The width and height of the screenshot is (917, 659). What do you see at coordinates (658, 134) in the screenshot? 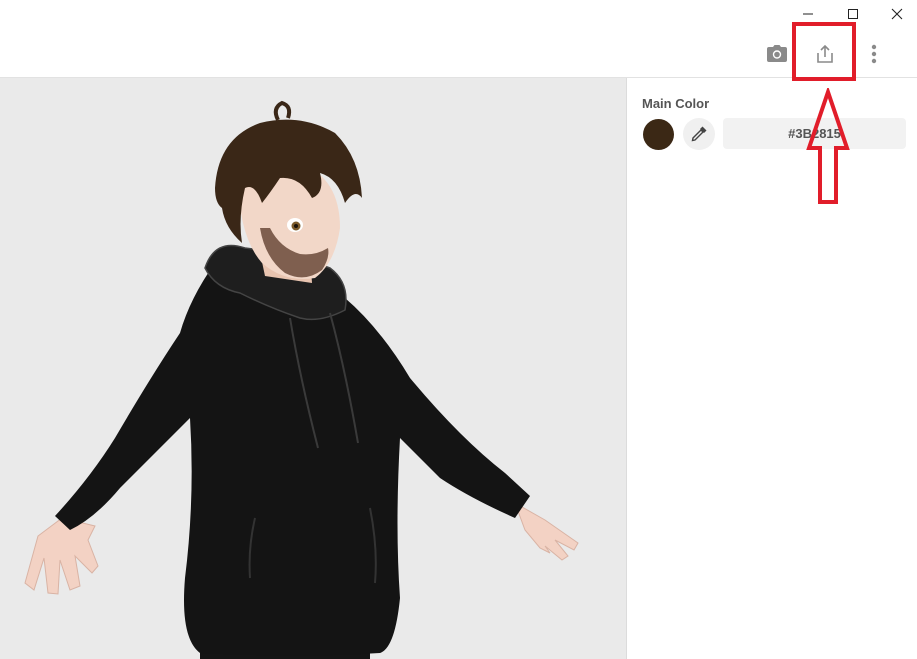
I see `main-color-swatch` at bounding box center [658, 134].